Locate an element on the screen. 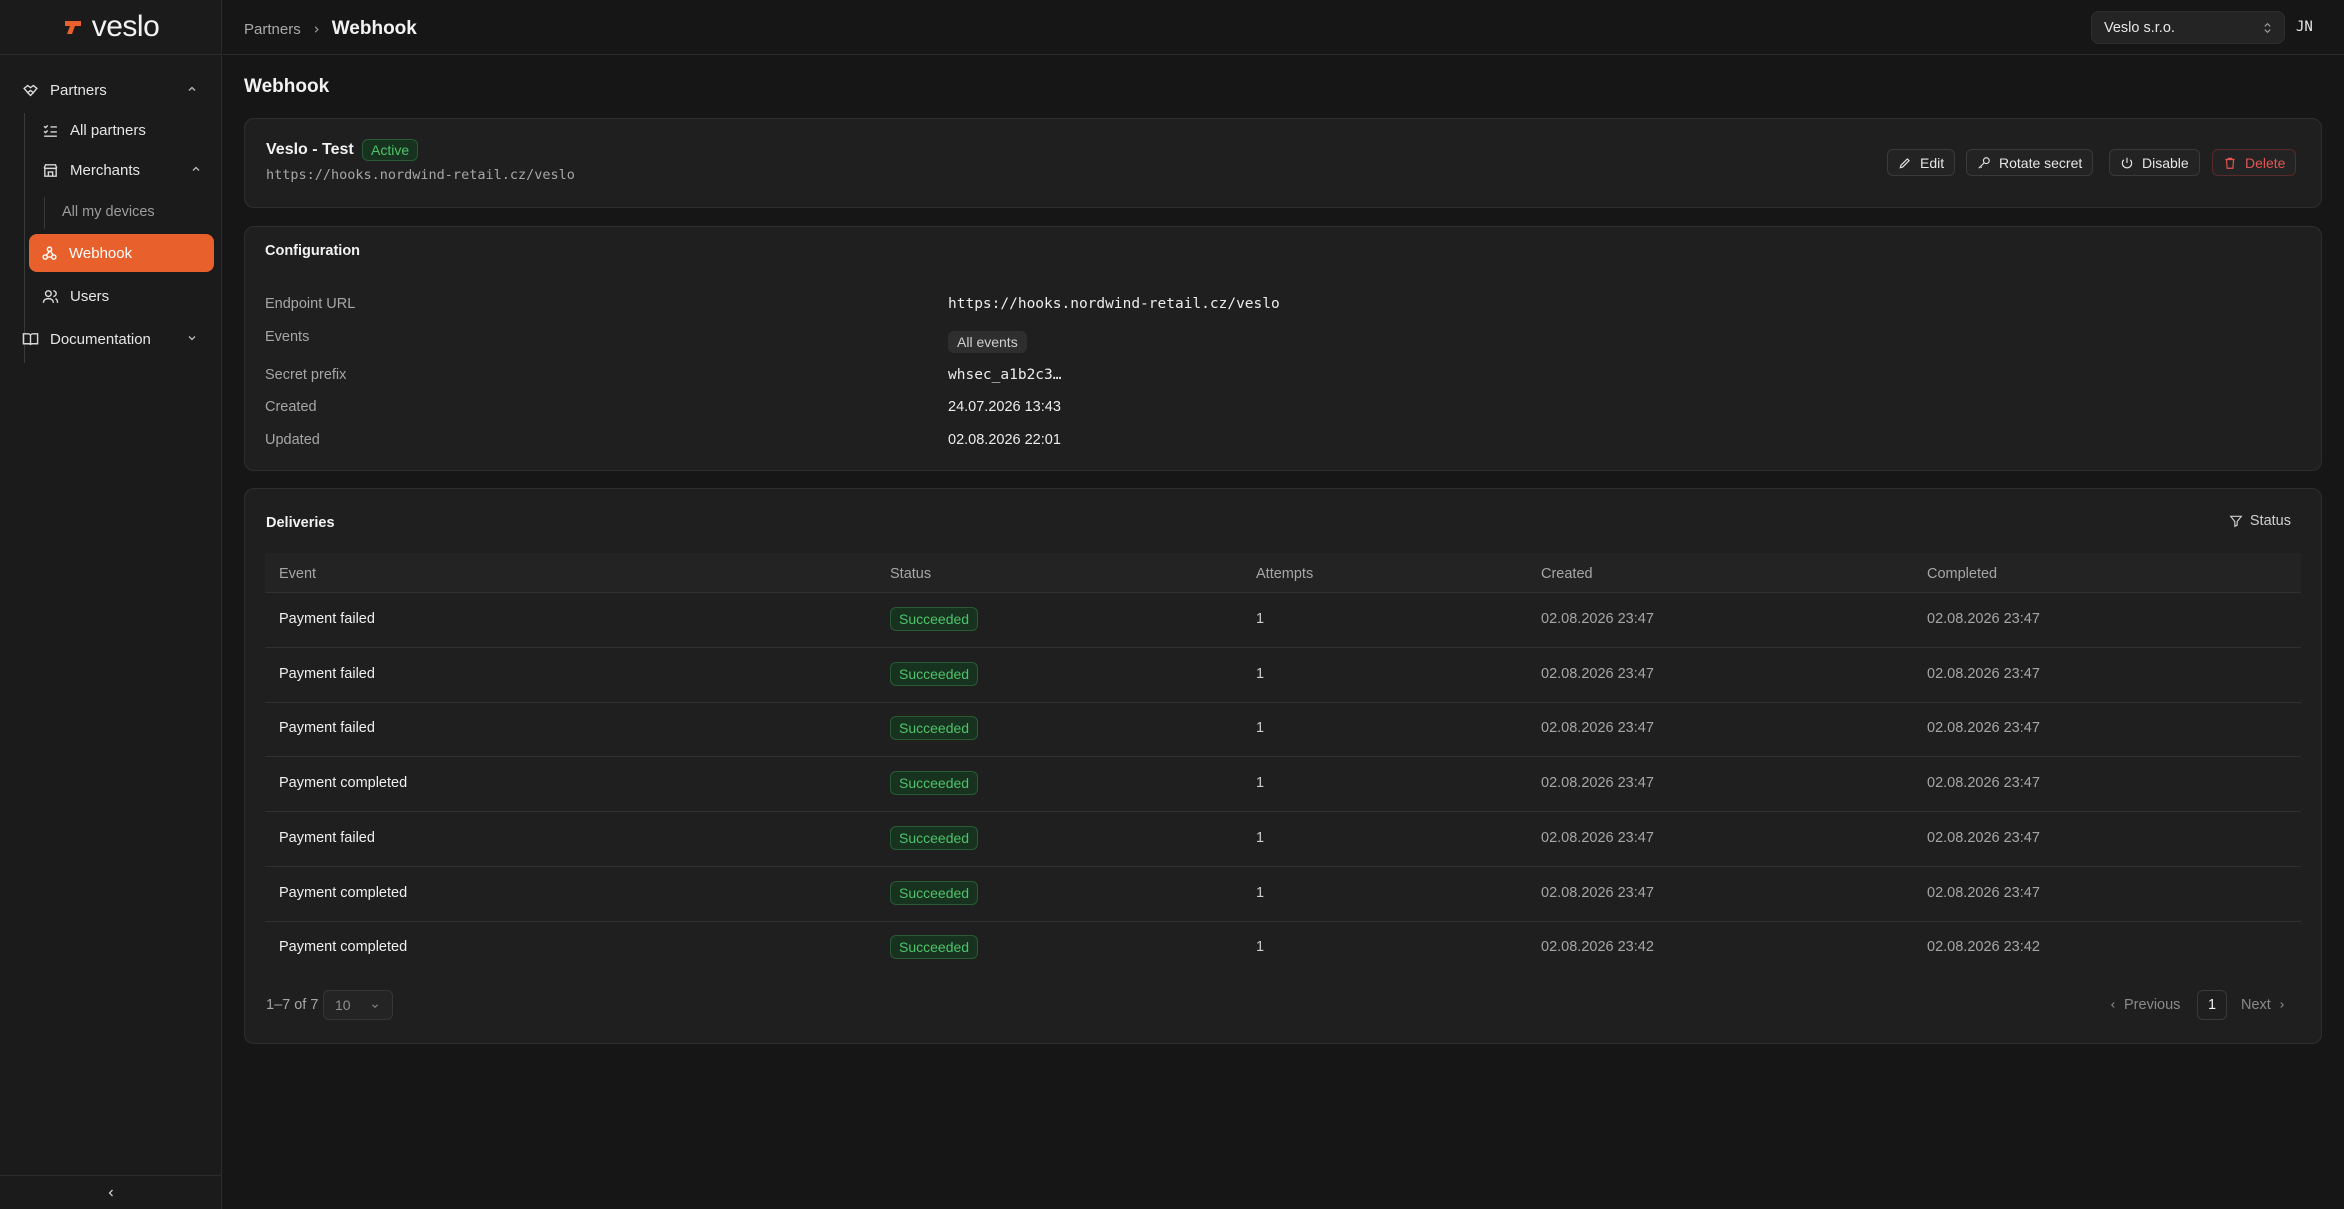 The width and height of the screenshot is (2344, 1209). page-size-select: 10 is located at coordinates (358, 1005).